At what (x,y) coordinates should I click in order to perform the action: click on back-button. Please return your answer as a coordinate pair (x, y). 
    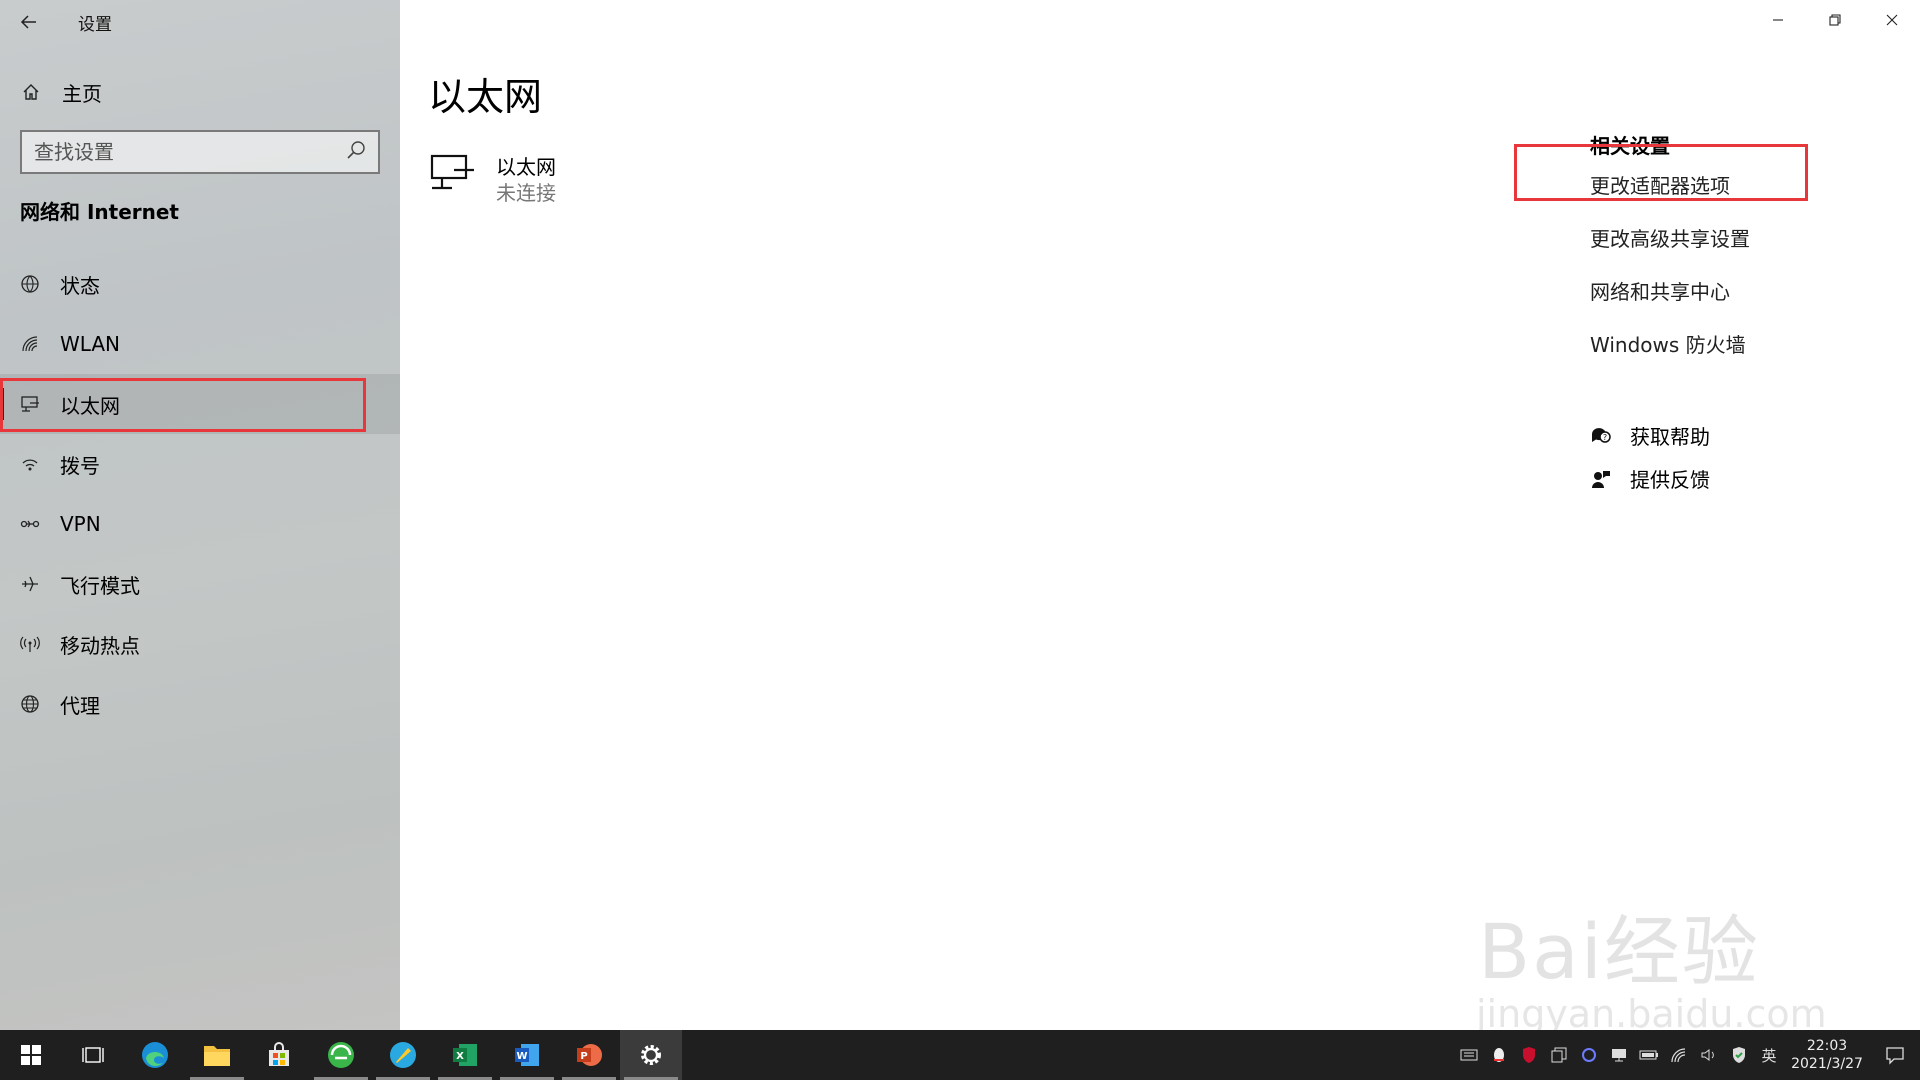
    Looking at the image, I should click on (29, 22).